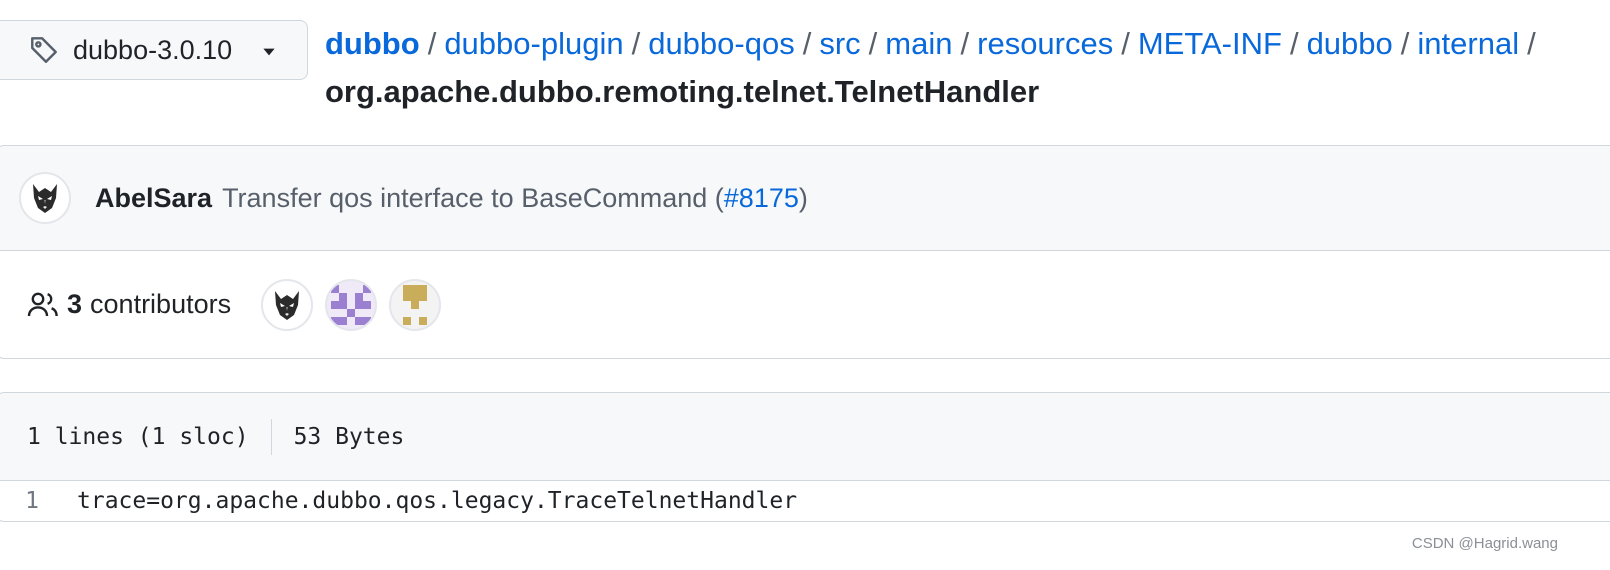 This screenshot has width=1610, height=570. I want to click on contributors-label: contributors, so click(160, 304).